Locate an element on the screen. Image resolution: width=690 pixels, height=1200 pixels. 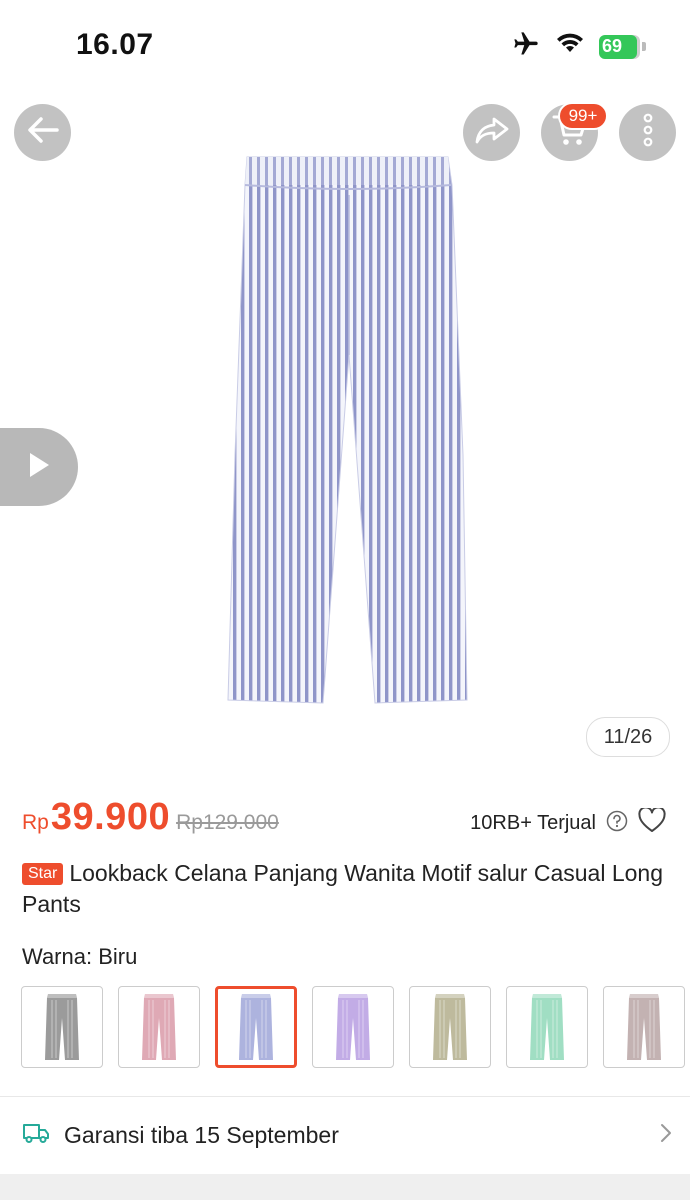
delivery-truck-icon is located at coordinates (36, 1135).